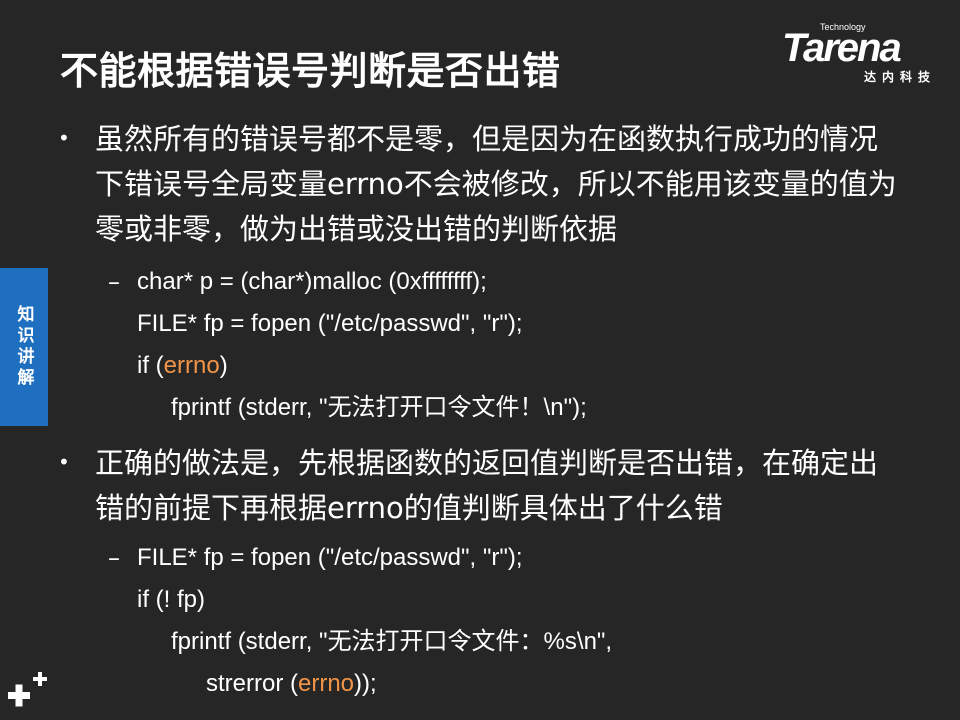  What do you see at coordinates (223, 365) in the screenshot?
I see `code-text: )` at bounding box center [223, 365].